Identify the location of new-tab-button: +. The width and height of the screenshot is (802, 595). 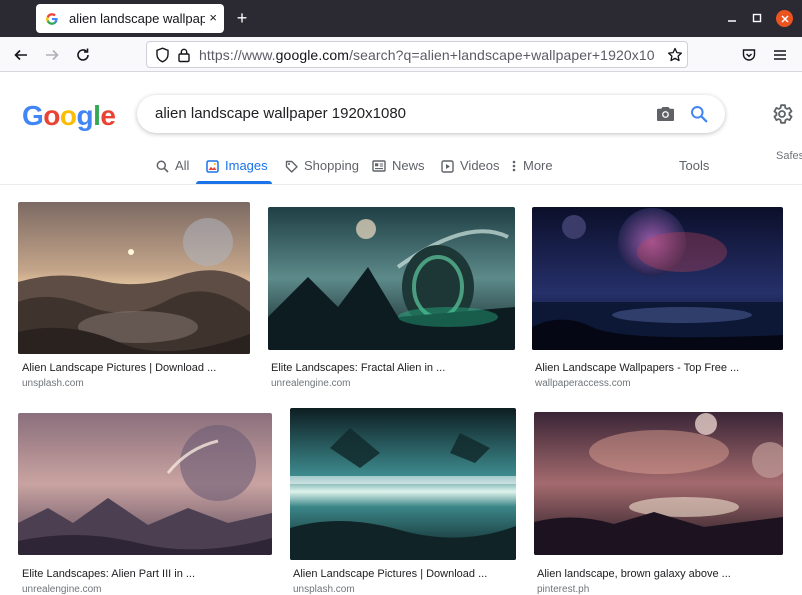
(242, 18).